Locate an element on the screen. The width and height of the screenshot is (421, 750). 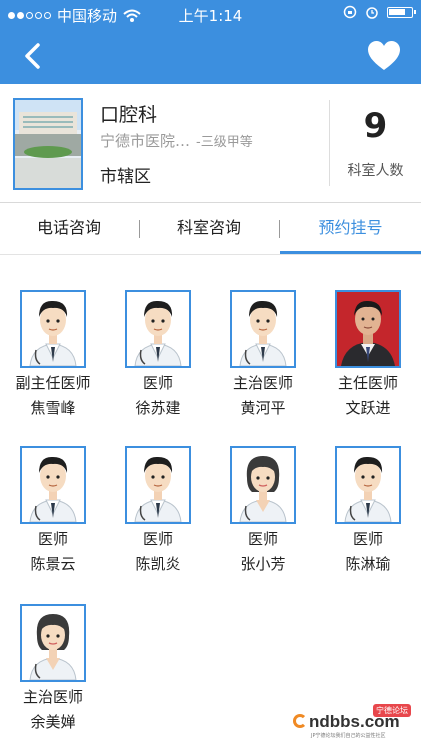
hospital-photo is located at coordinates (48, 144).